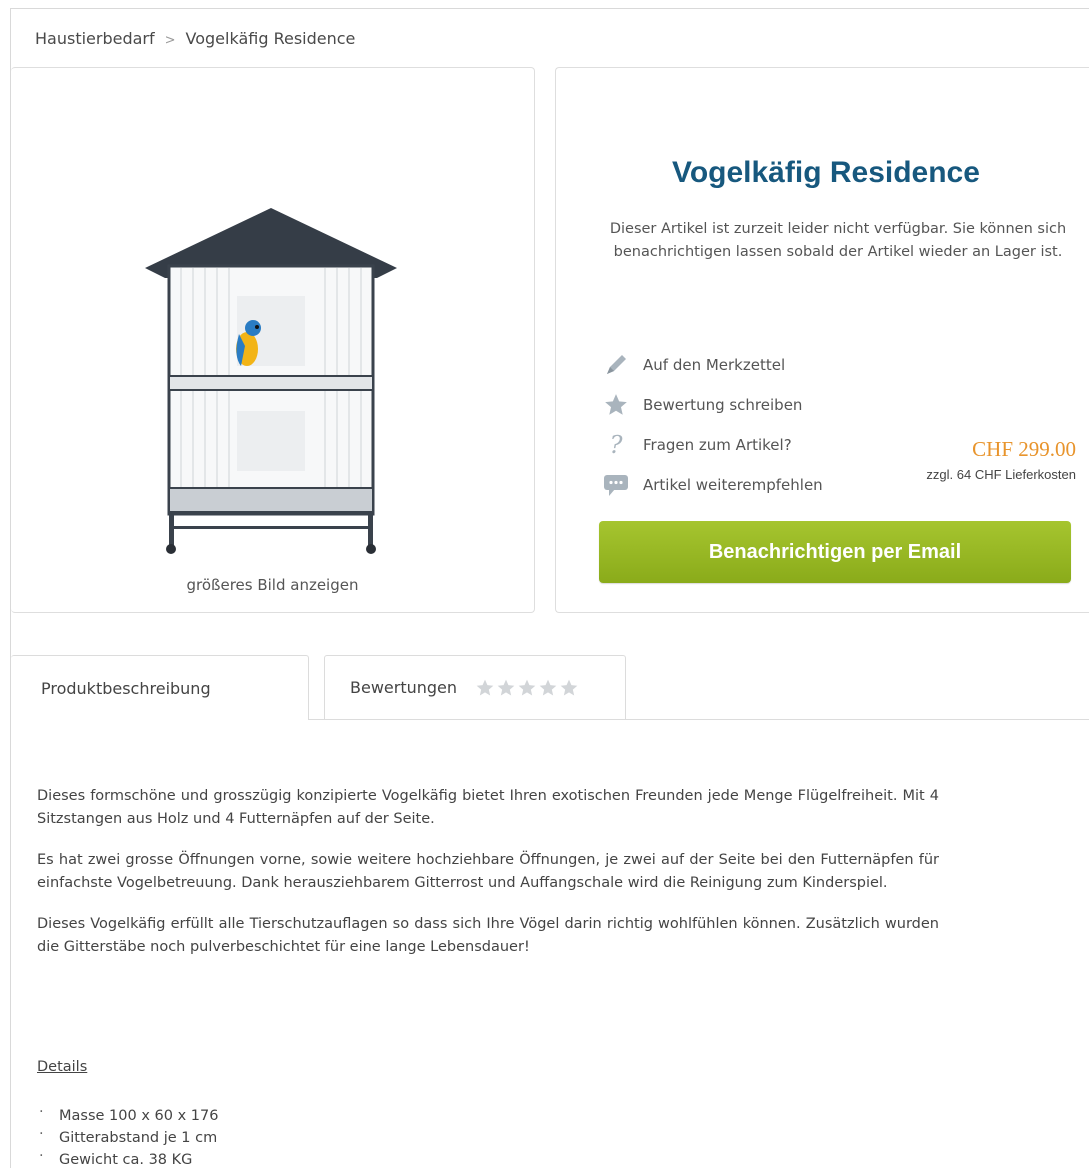 The width and height of the screenshot is (1089, 1171). I want to click on details-heading: Details, so click(62, 1067).